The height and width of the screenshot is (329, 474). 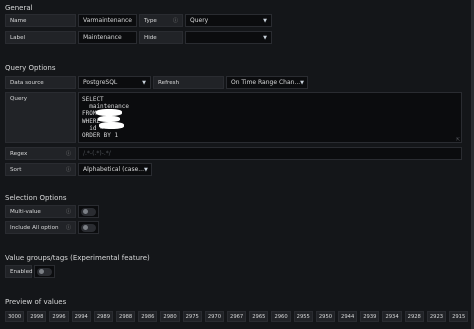 I want to click on preview-value-chip: 2970, so click(x=214, y=316).